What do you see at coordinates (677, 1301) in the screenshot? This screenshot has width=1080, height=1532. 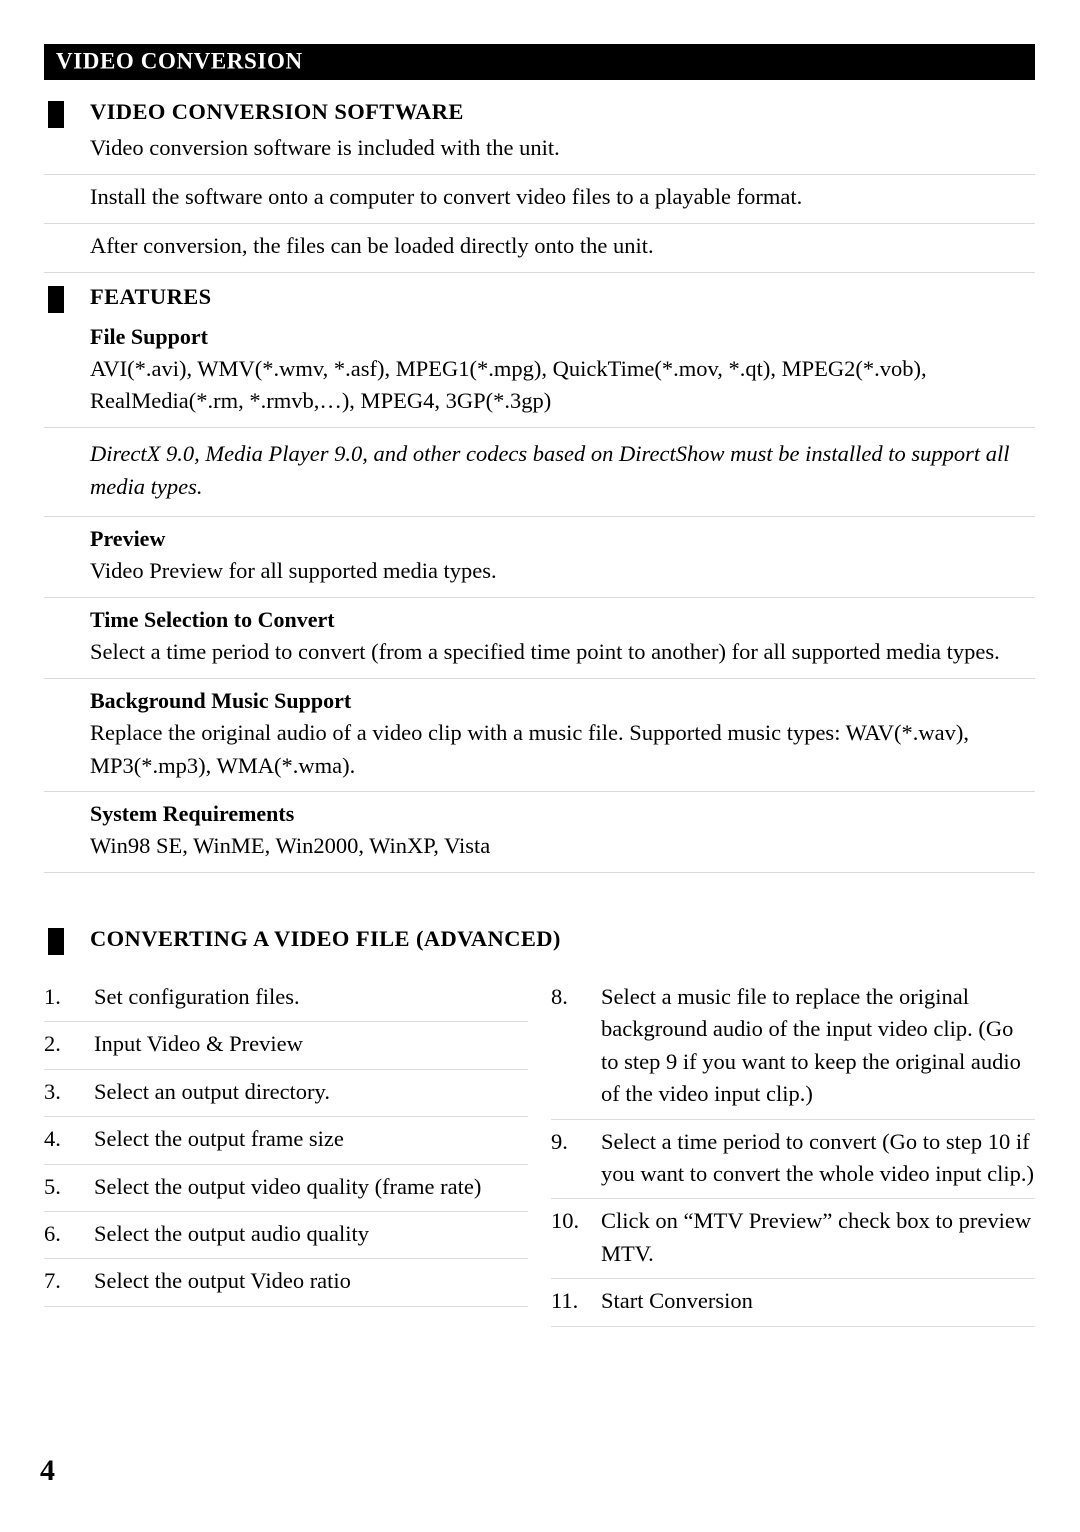 I see `step-text: Start Conversion` at bounding box center [677, 1301].